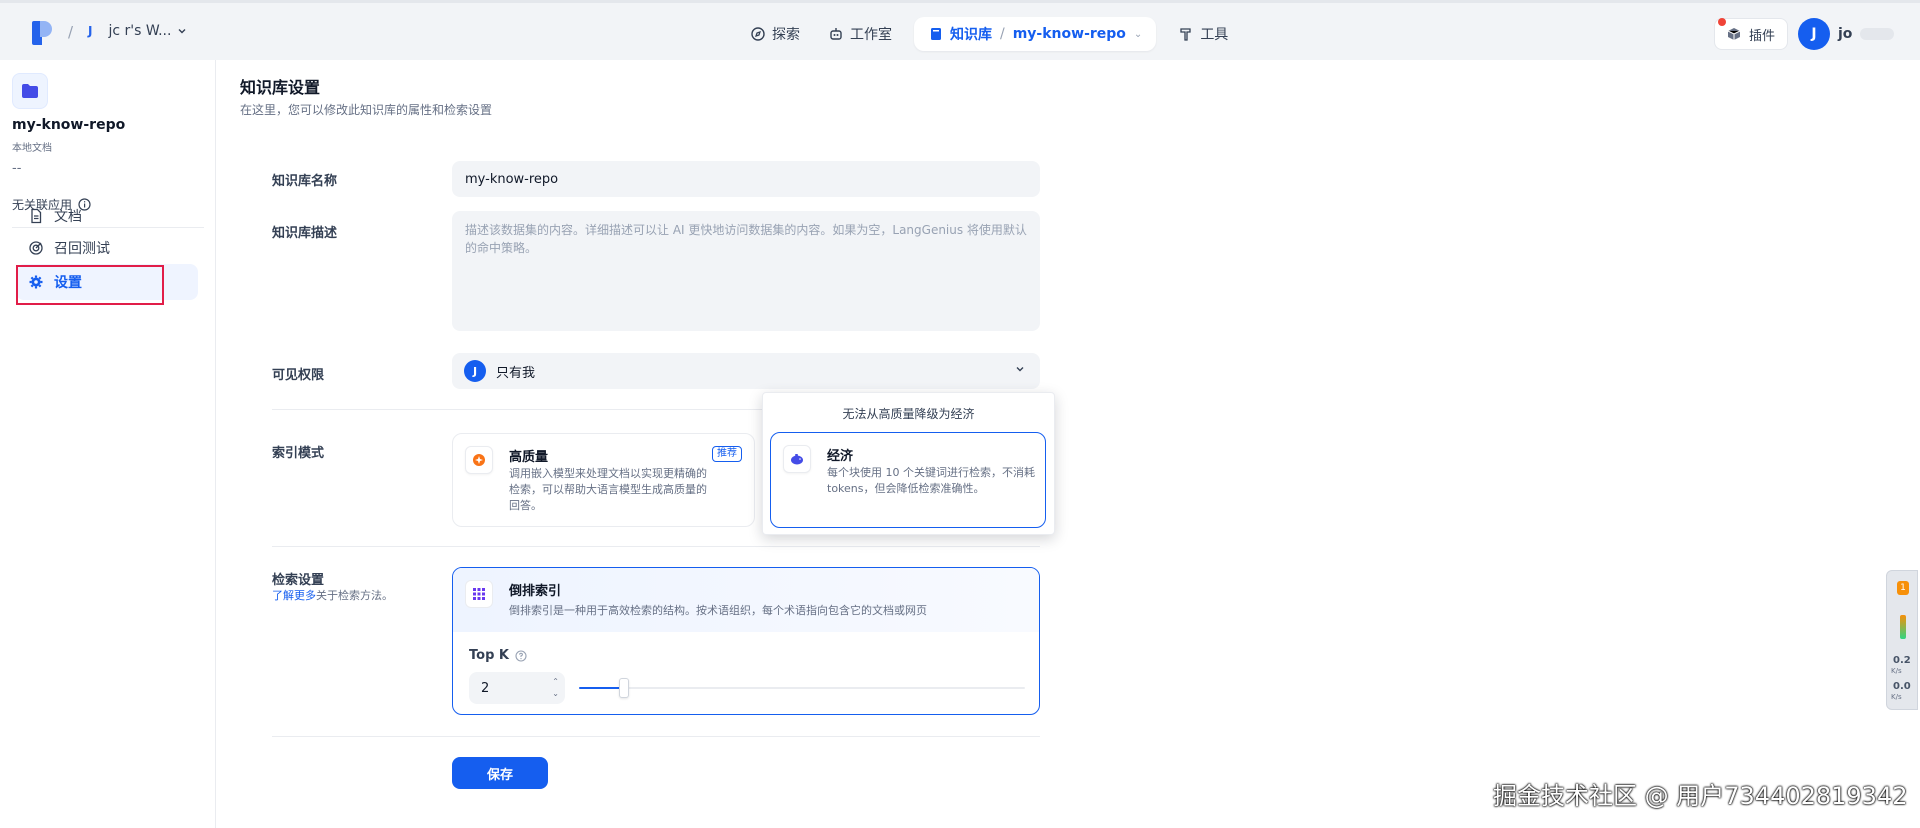 This screenshot has height=828, width=1920. I want to click on nav-studio: 工作室, so click(860, 34).